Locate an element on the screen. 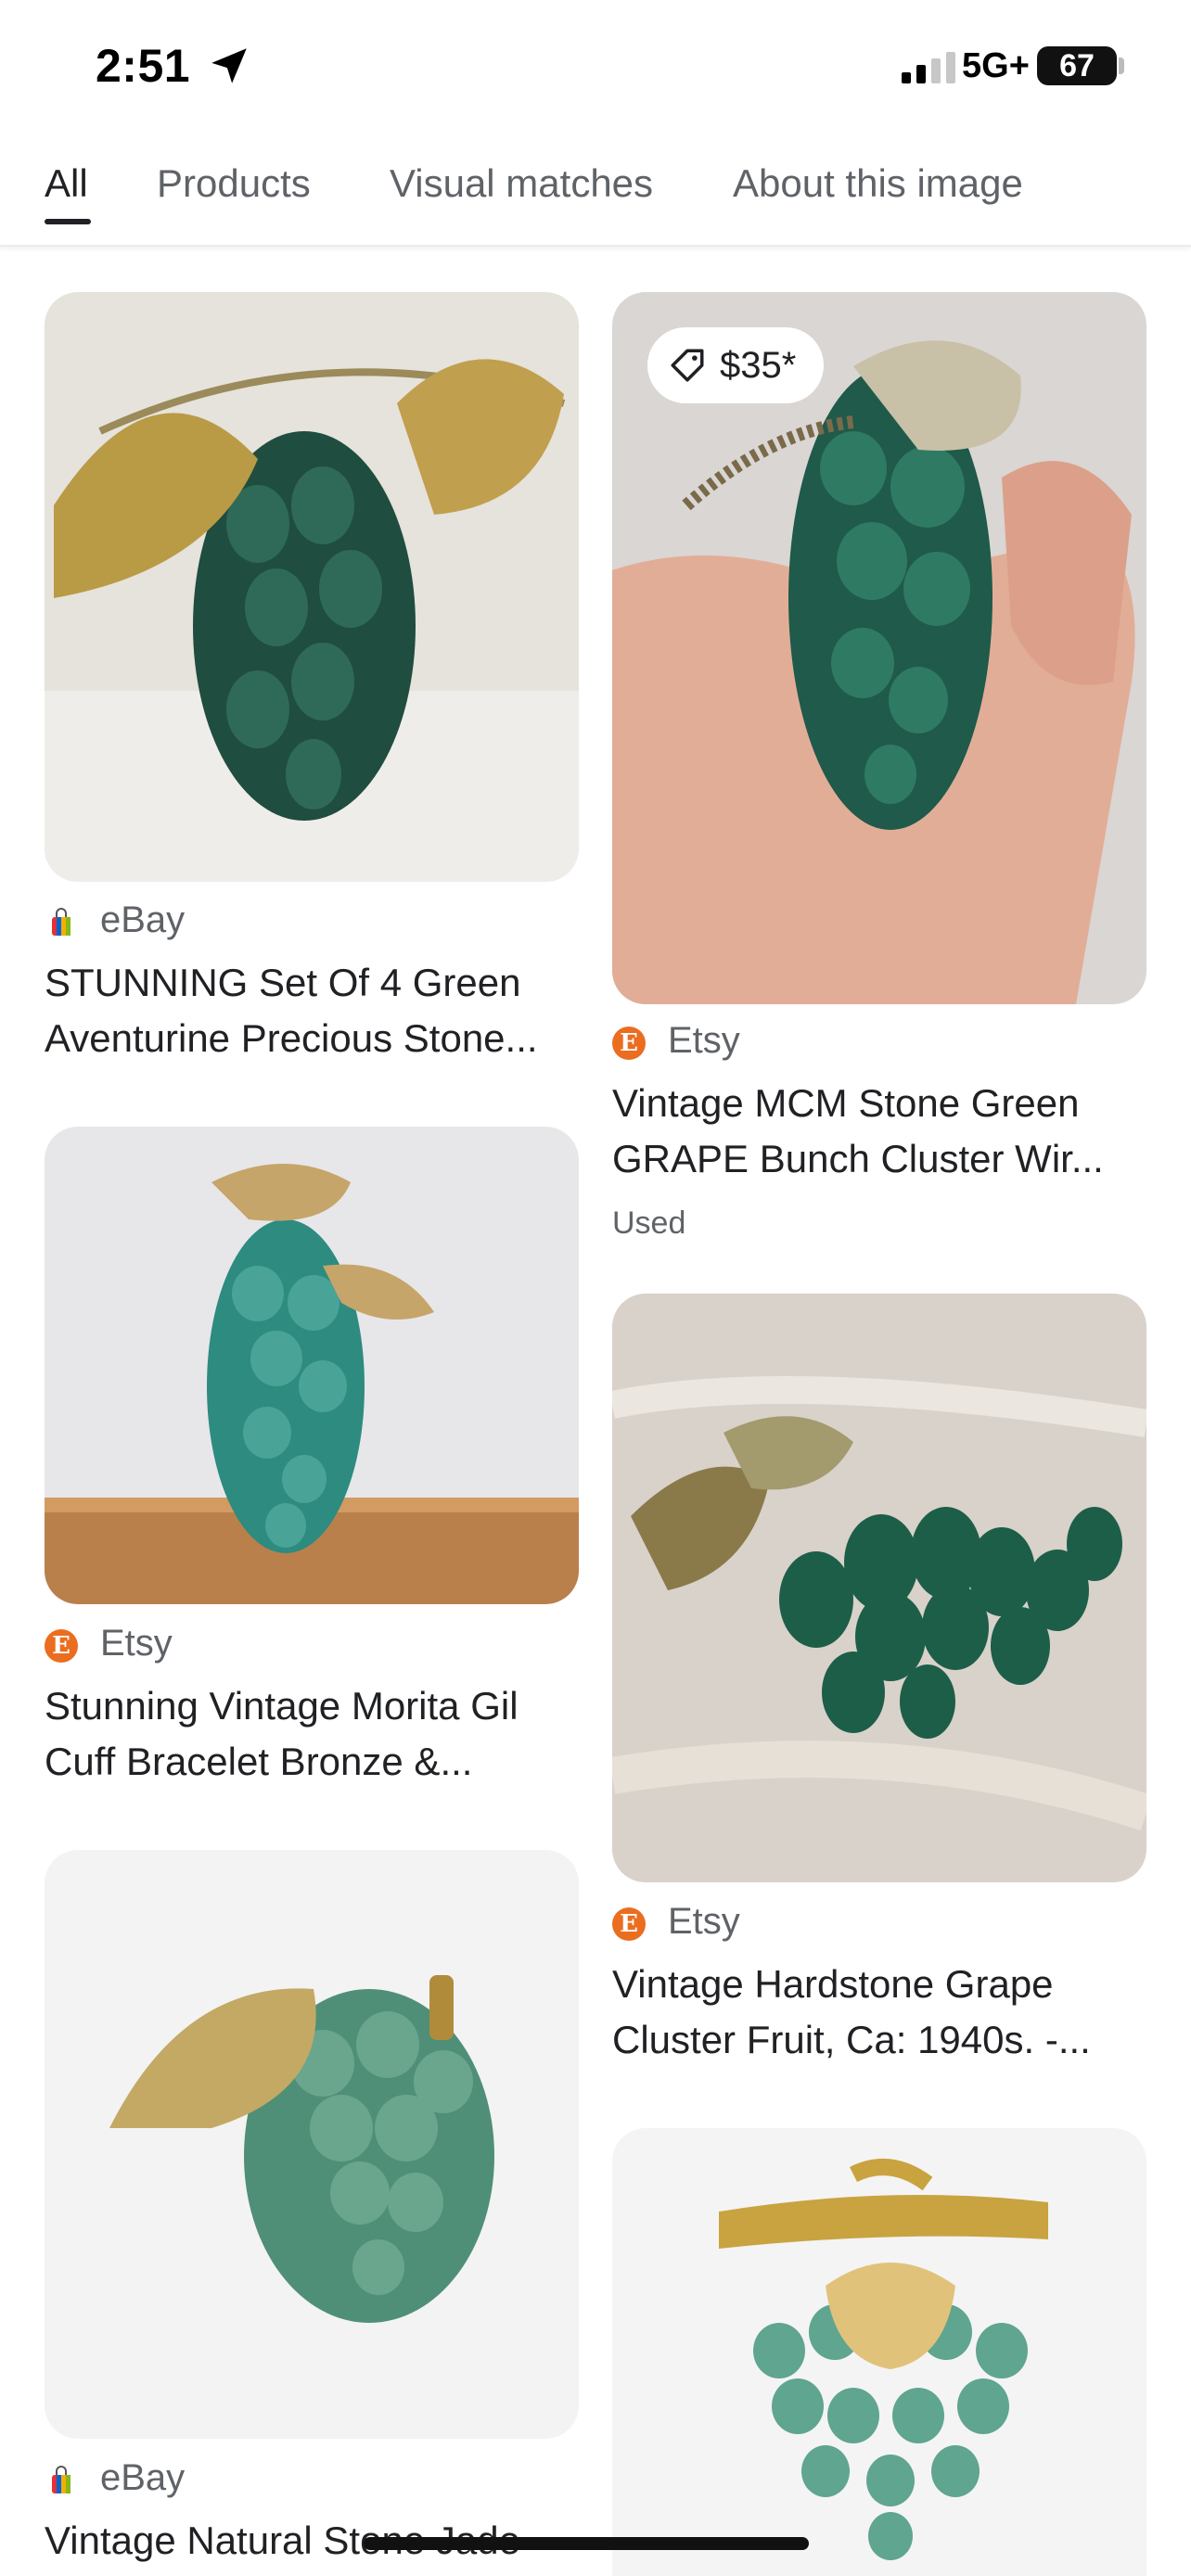 The width and height of the screenshot is (1191, 2576). tab-about-this-image: About this image is located at coordinates (878, 183).